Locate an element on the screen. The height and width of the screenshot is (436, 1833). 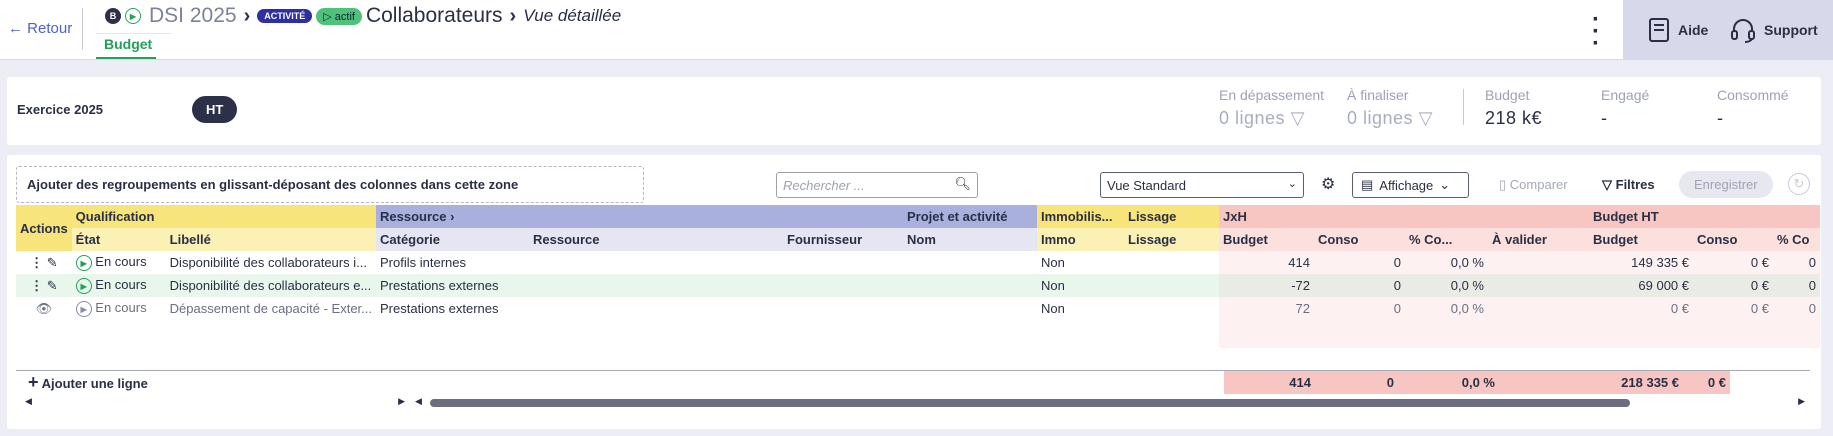
horizontal-scrollbar-left: ◀ ▶ is located at coordinates (215, 402).